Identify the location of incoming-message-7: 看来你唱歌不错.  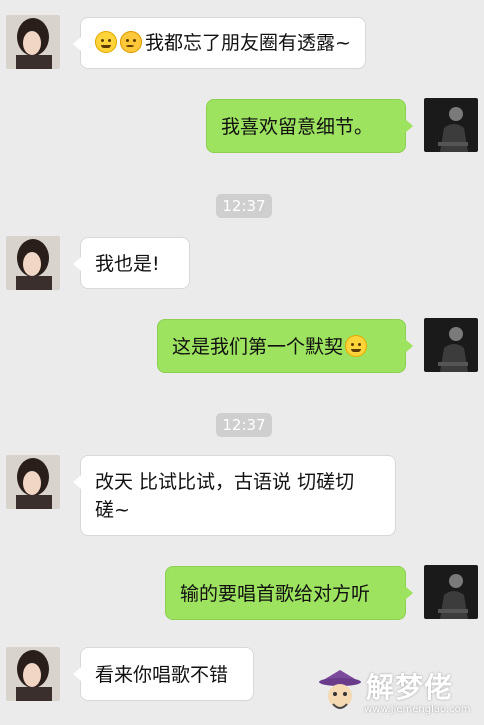
(163, 674).